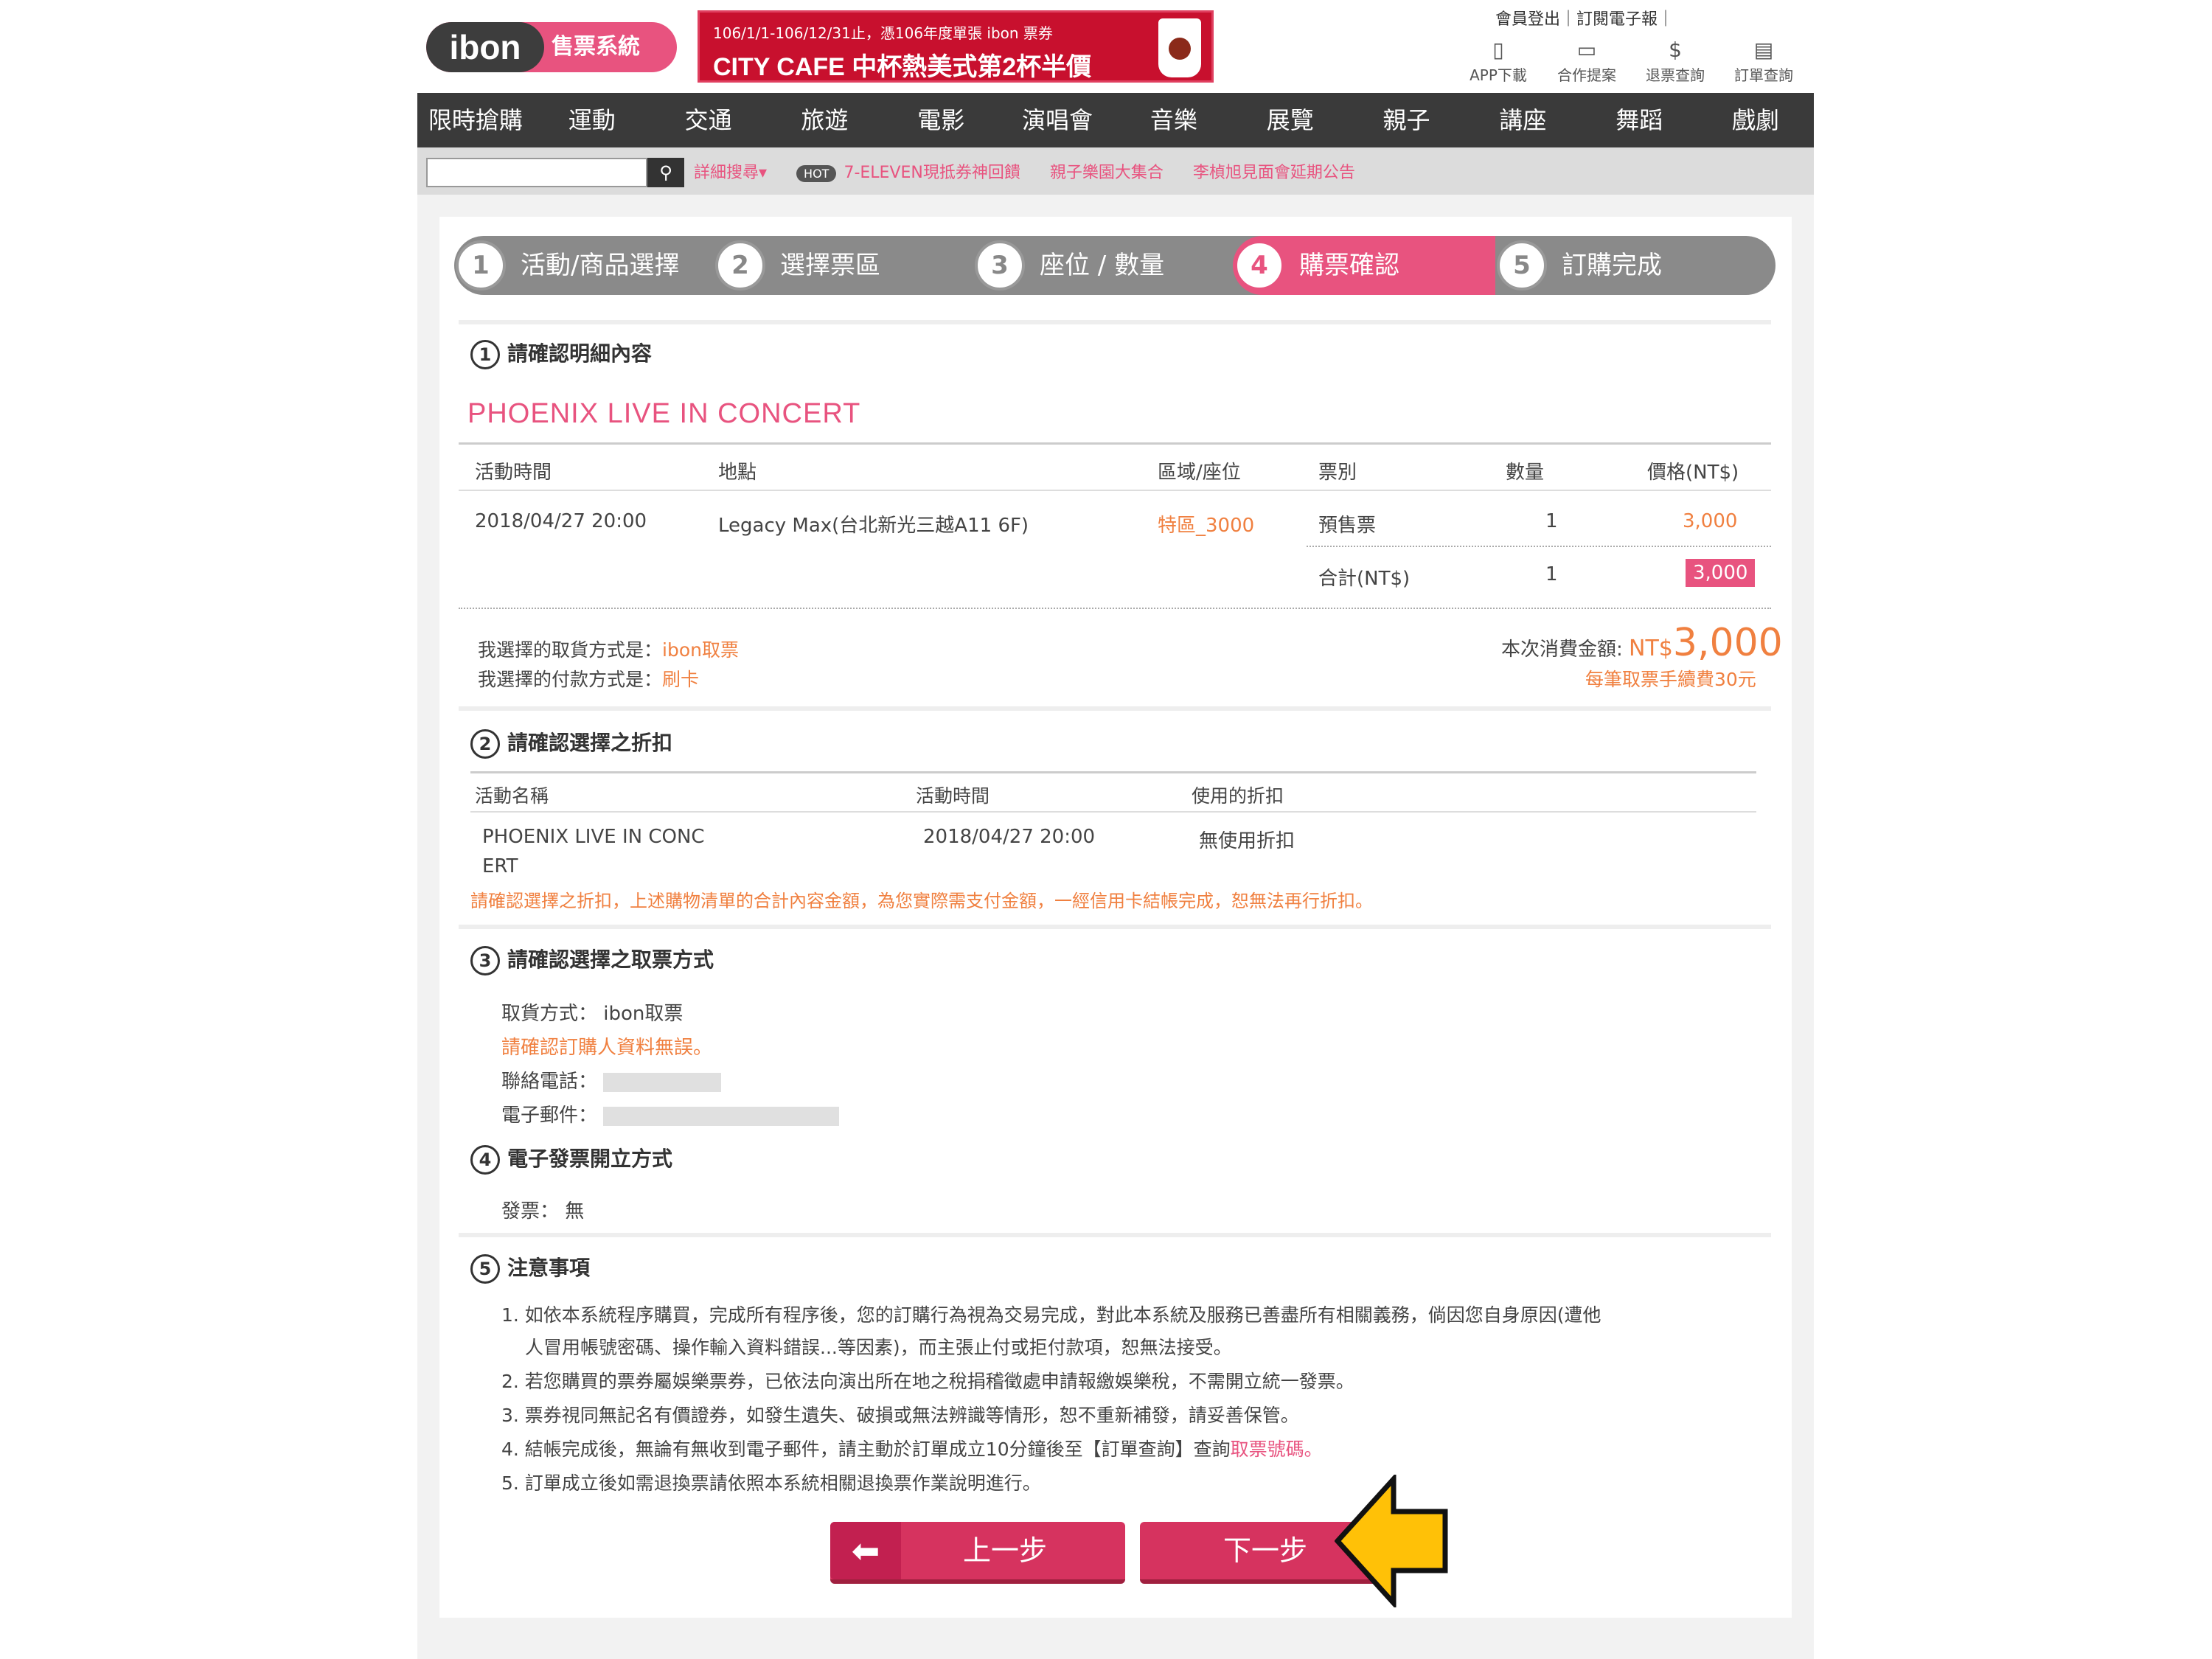 Image resolution: width=2212 pixels, height=1659 pixels. Describe the element at coordinates (1670, 679) in the screenshot. I see `fee-note: 每筆取票手續費30元` at that location.